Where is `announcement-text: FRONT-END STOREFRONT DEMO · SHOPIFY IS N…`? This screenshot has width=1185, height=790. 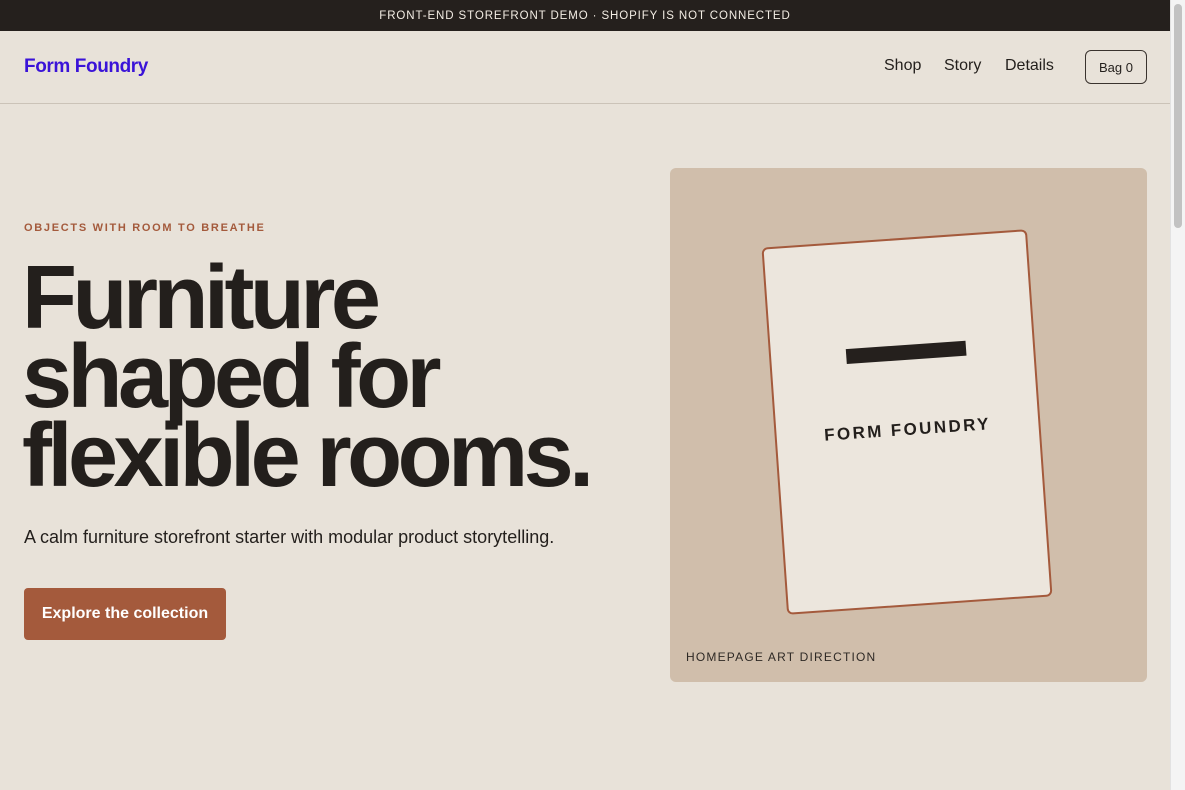
announcement-text: FRONT-END STOREFRONT DEMO · SHOPIFY IS N… is located at coordinates (585, 15).